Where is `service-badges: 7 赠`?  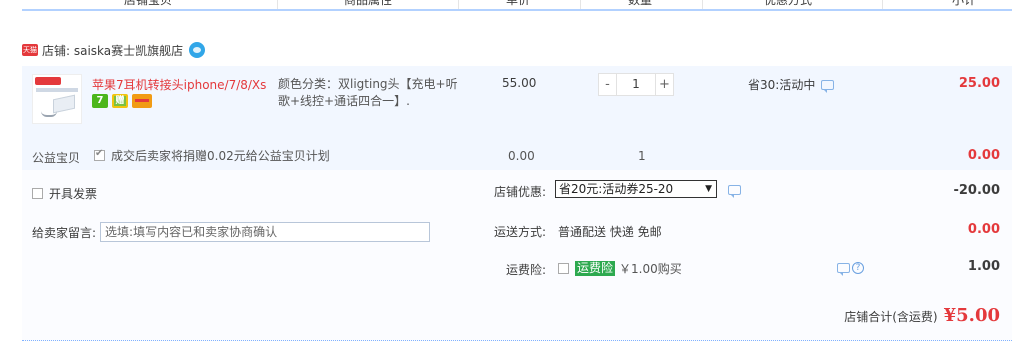 service-badges: 7 赠 is located at coordinates (122, 101).